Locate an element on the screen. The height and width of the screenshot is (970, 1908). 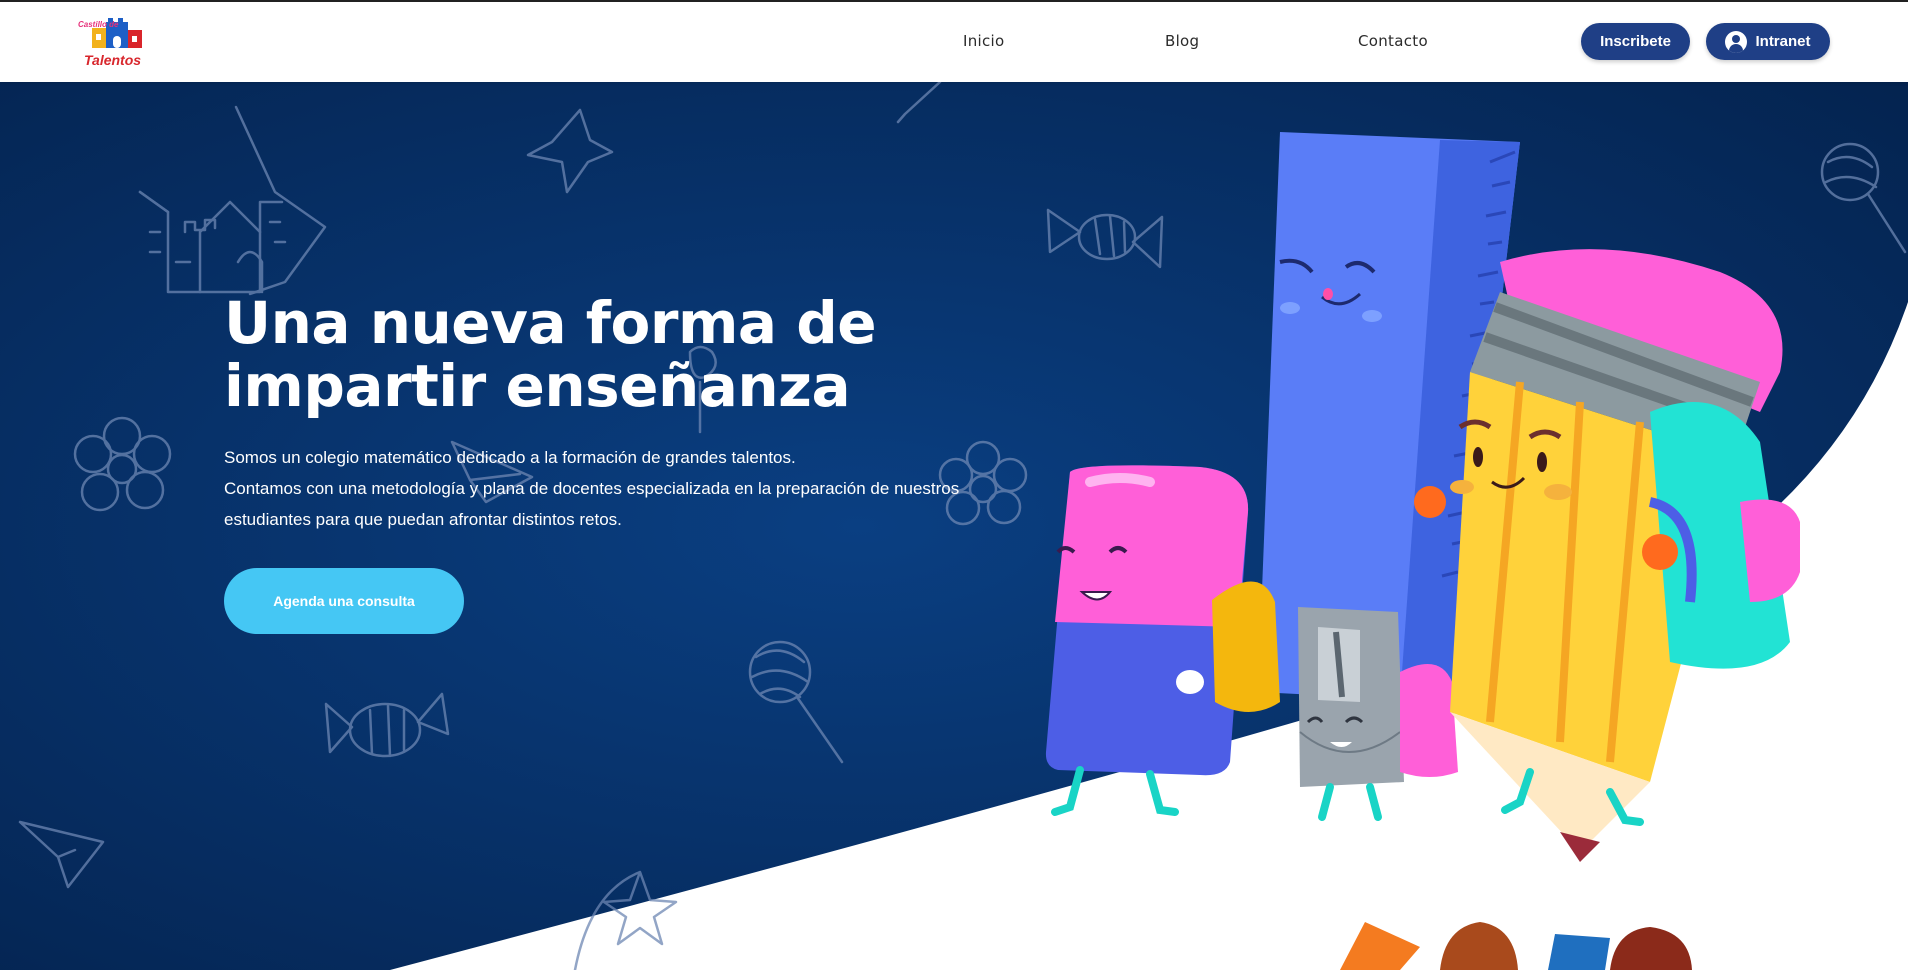
nav-contacto: Contacto is located at coordinates (1393, 41).